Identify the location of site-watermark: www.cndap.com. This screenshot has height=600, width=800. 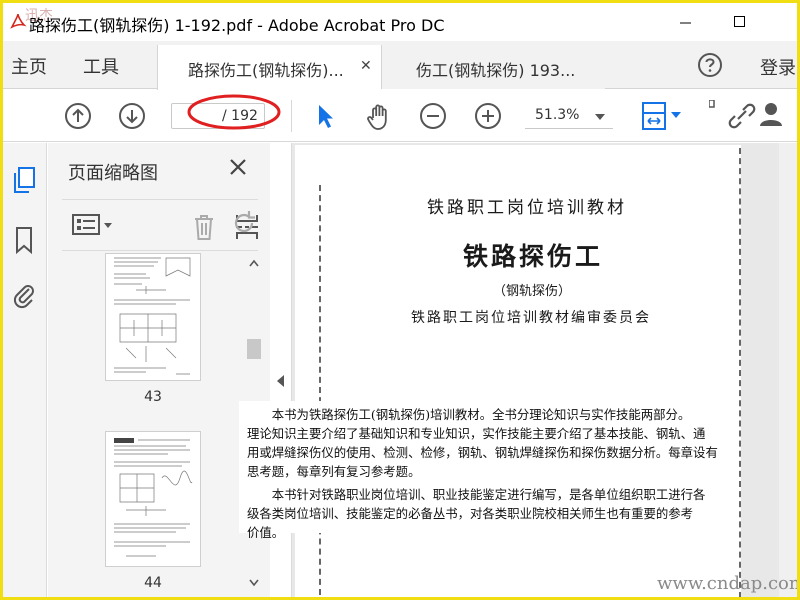
(727, 583).